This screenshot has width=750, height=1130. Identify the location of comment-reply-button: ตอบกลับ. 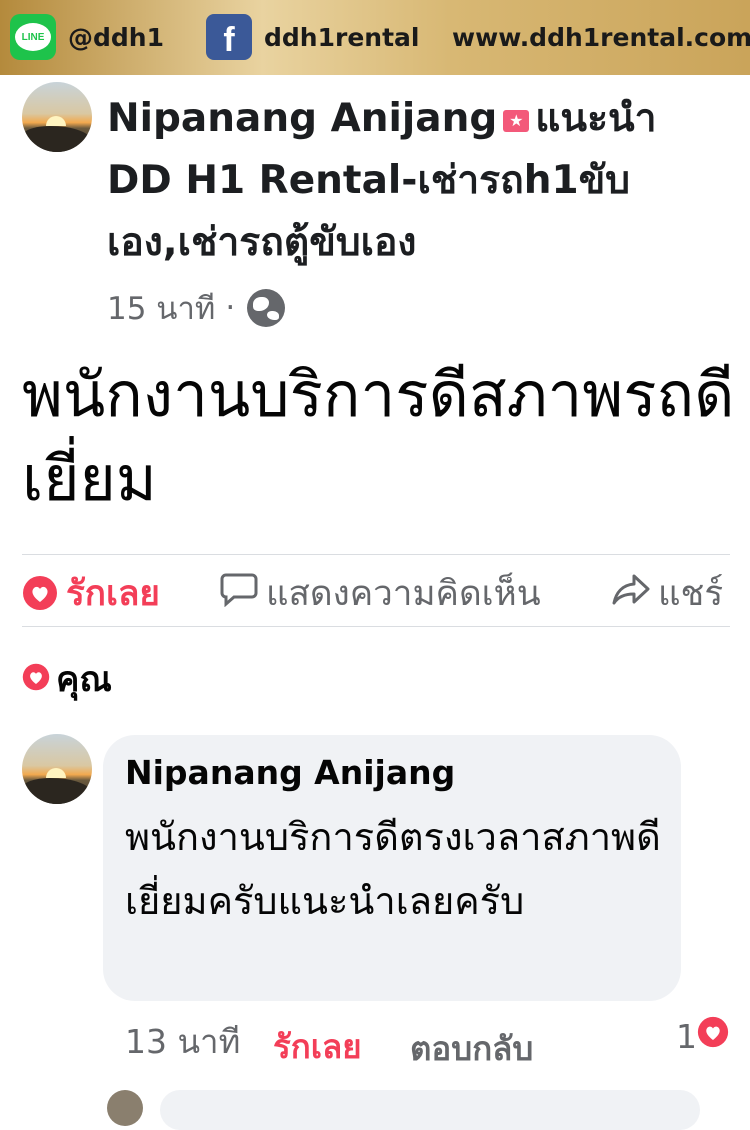
(471, 1048).